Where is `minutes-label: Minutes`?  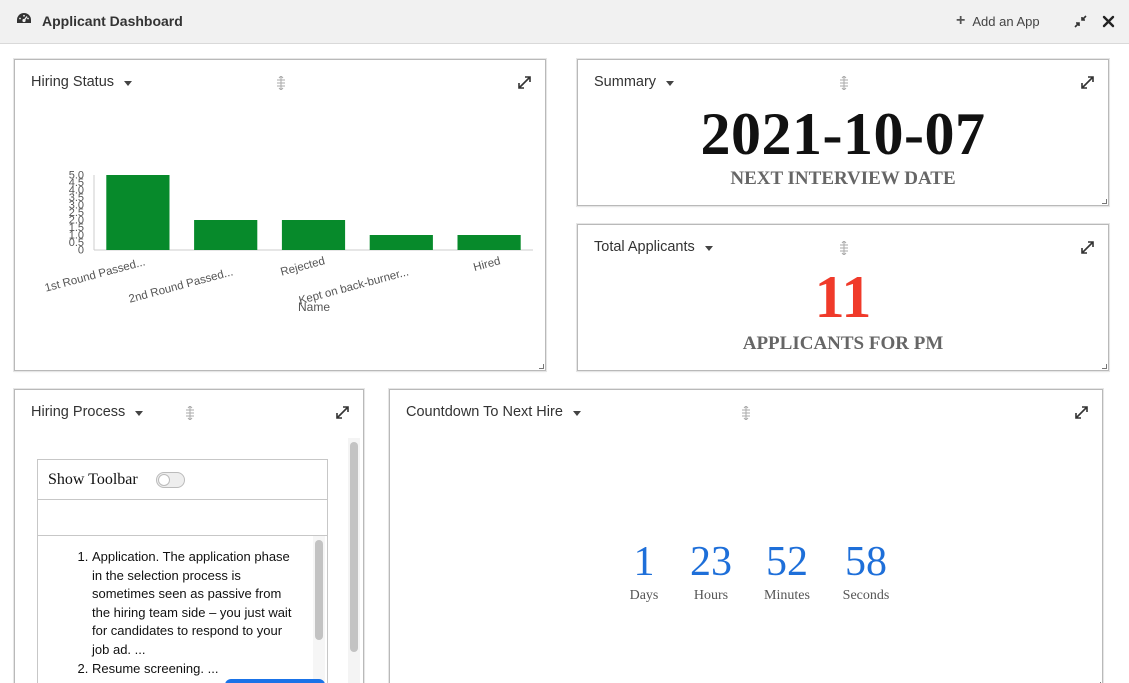
minutes-label: Minutes is located at coordinates (787, 595).